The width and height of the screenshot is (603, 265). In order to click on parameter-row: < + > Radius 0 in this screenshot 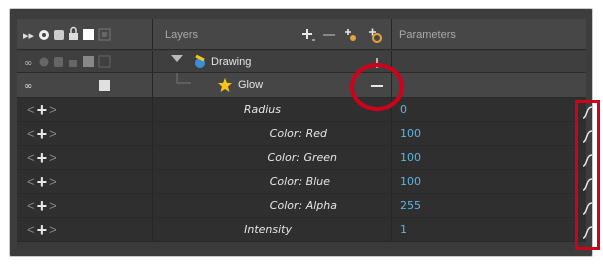, I will do `click(301, 110)`.